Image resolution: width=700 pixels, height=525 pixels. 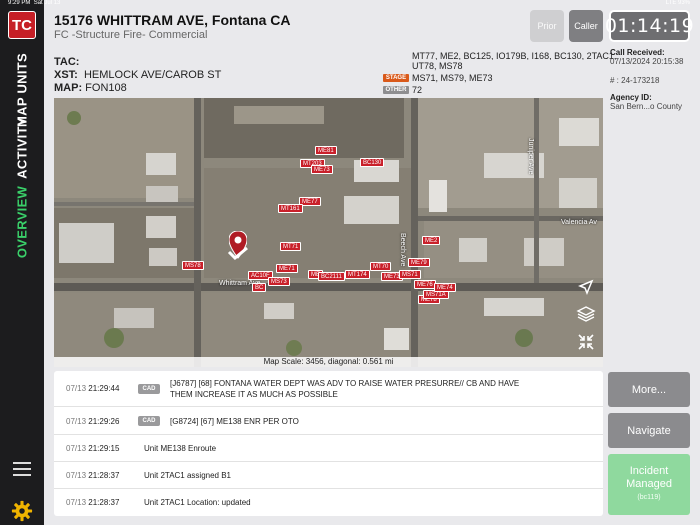 I want to click on menu-icon, so click(x=22, y=469).